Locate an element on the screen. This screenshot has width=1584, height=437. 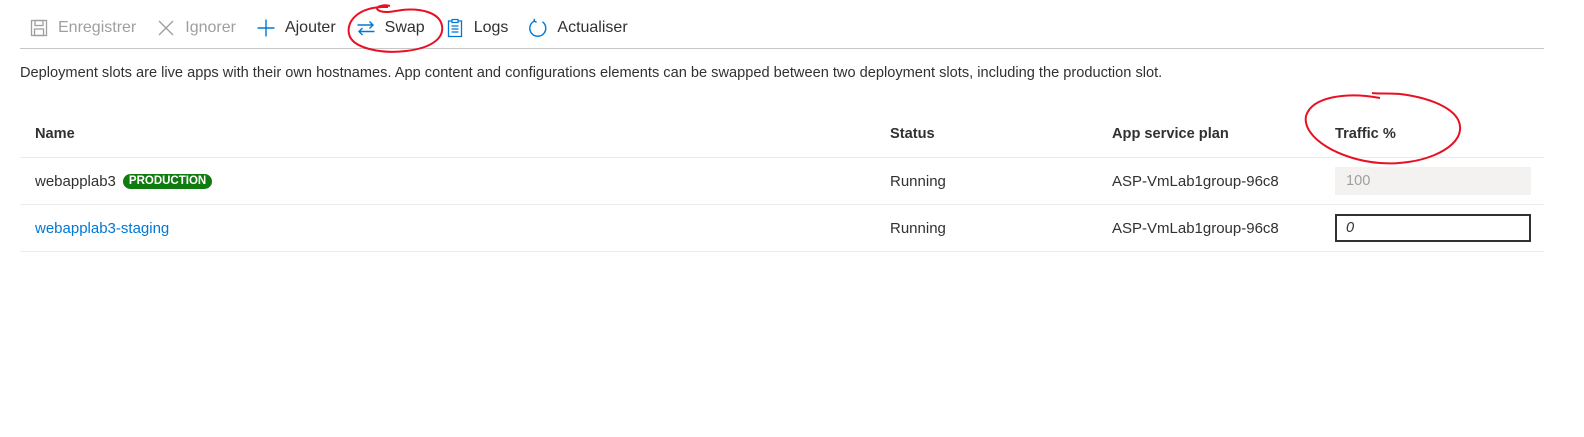
production-badge: PRODUCTION is located at coordinates (167, 181).